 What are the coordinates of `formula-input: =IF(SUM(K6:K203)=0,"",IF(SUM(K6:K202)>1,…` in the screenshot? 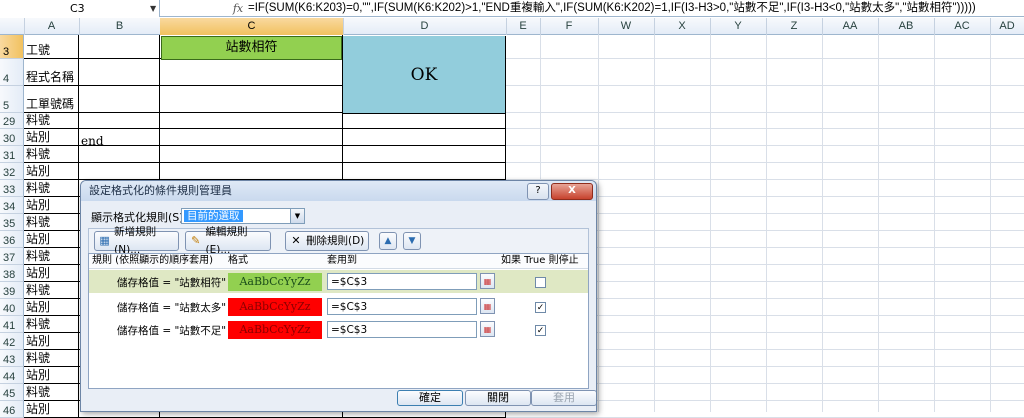 It's located at (636, 8).